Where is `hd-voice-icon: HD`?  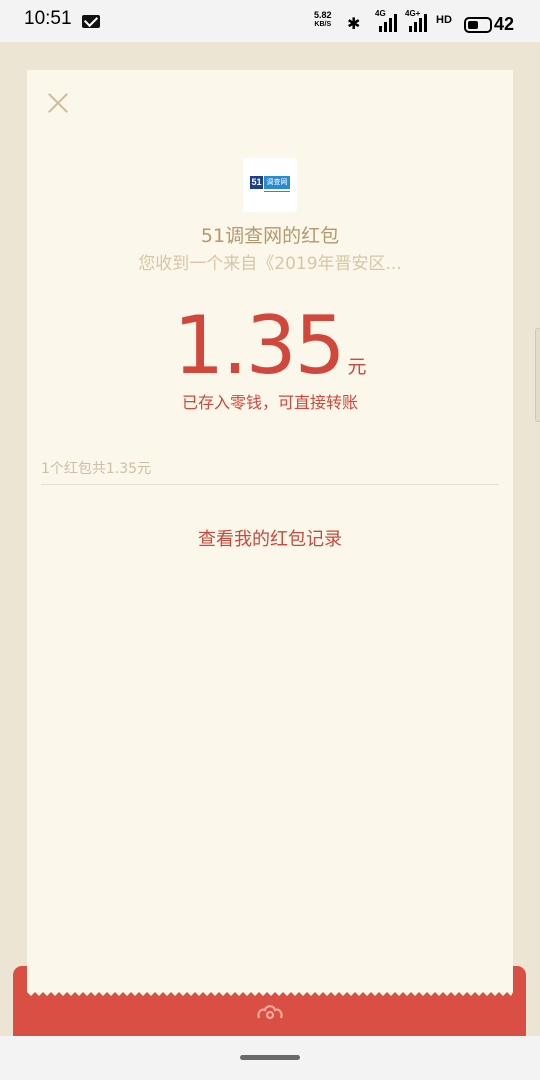 hd-voice-icon: HD is located at coordinates (444, 20).